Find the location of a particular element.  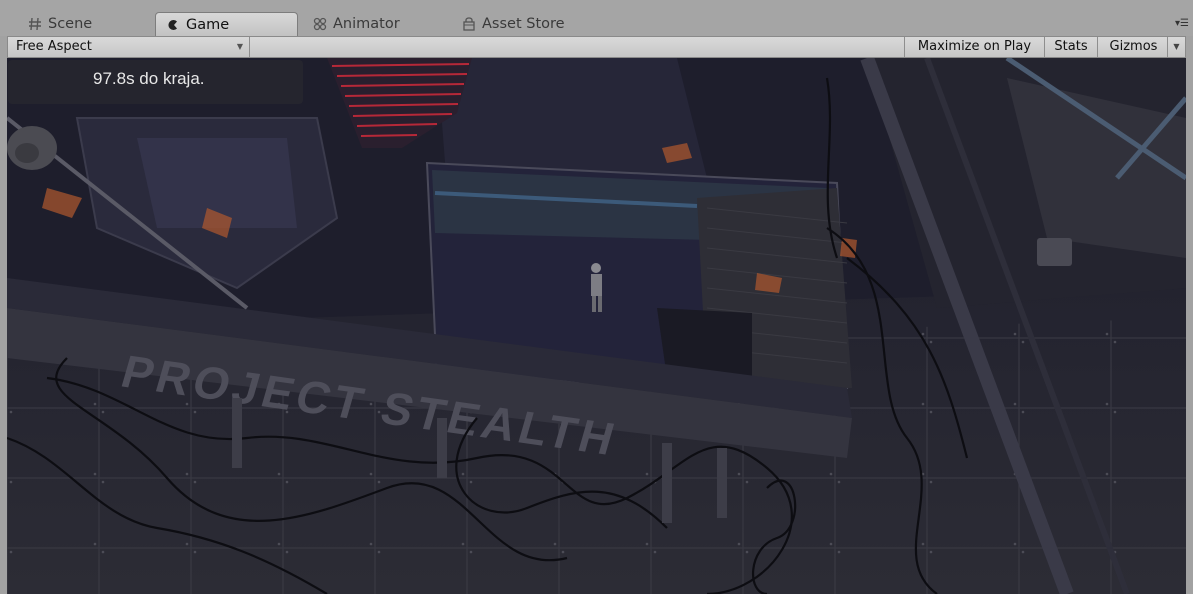

dropdown-arrow-icon: ▼ is located at coordinates (239, 46).